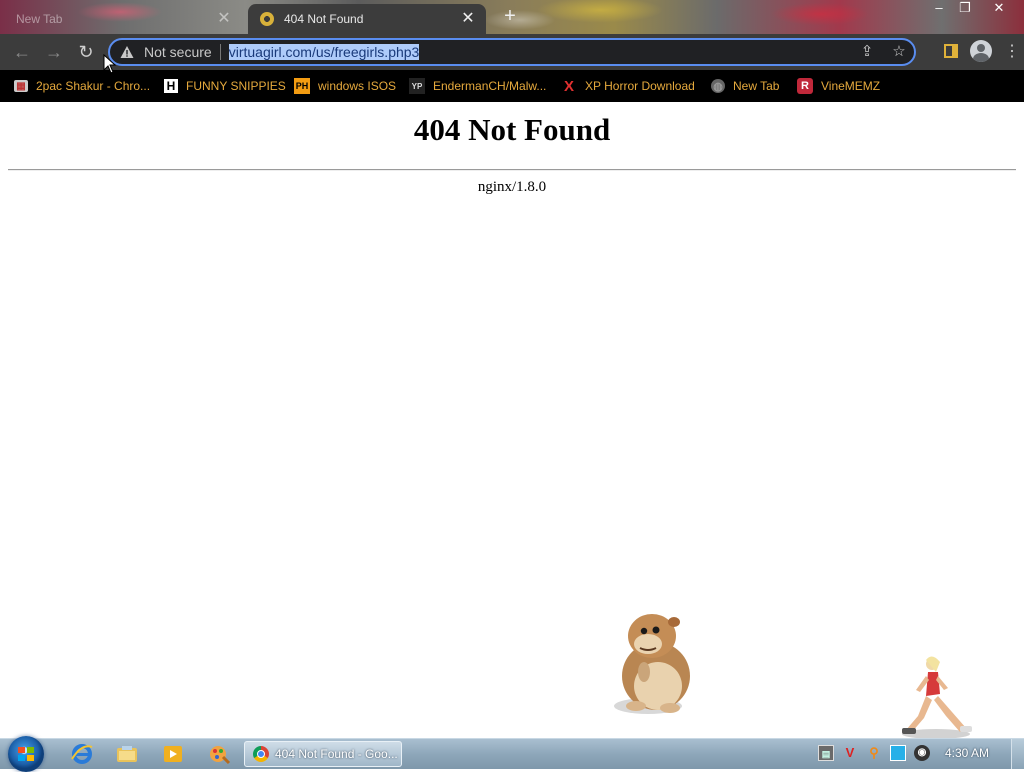 The height and width of the screenshot is (772, 1024). I want to click on window-close-icon: ✕, so click(999, 9).